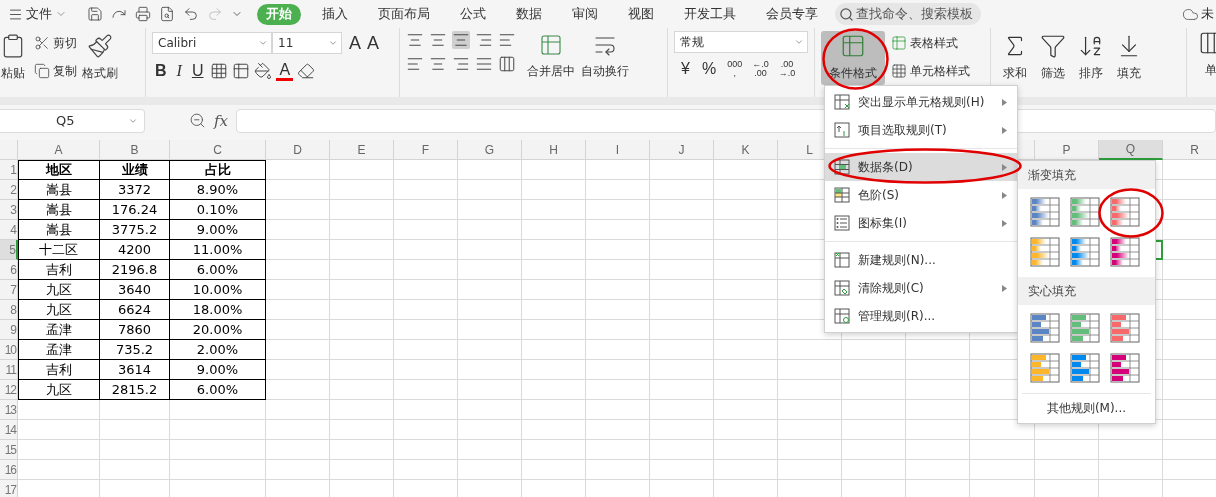 This screenshot has width=1216, height=497. Describe the element at coordinates (59, 210) in the screenshot. I see `table-cell: 嵩县` at that location.